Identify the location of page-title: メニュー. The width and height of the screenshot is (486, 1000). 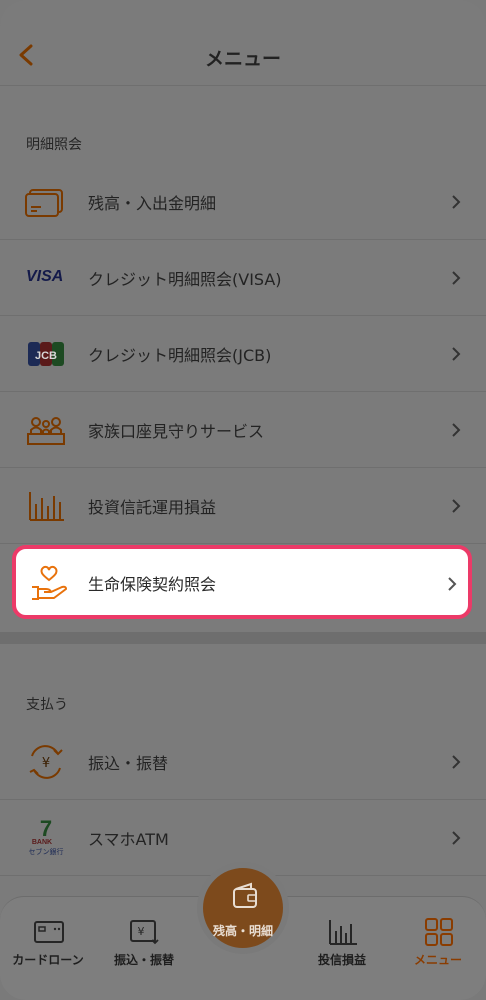
(242, 59).